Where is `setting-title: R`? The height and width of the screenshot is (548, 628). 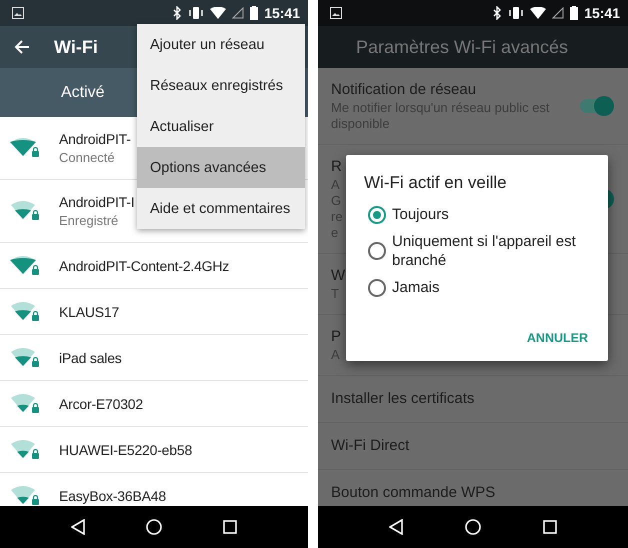
setting-title: R is located at coordinates (336, 167).